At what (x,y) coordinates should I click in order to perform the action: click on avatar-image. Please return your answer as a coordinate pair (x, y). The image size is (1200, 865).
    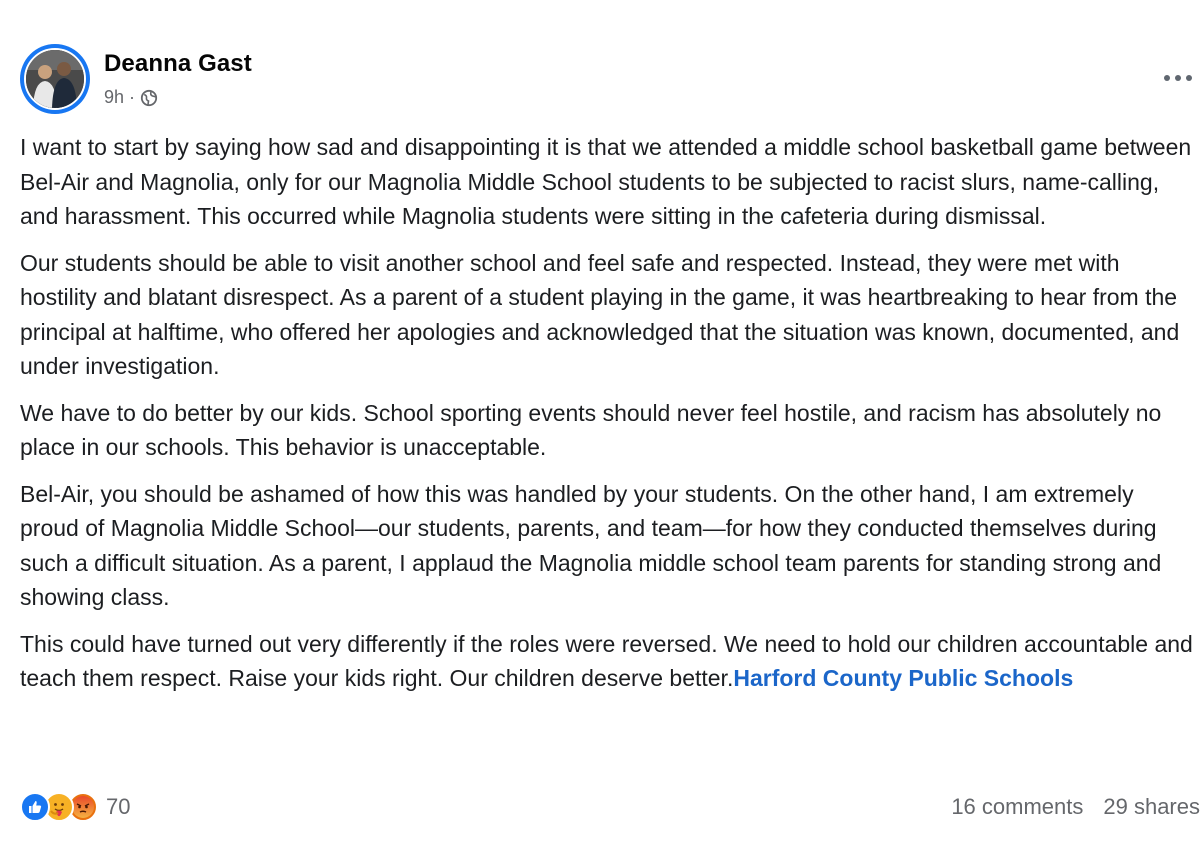
    Looking at the image, I should click on (55, 79).